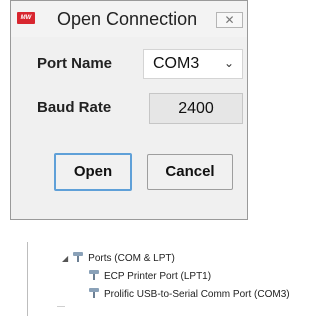  Describe the element at coordinates (197, 294) in the screenshot. I see `tree-item-label: Prolific USB-to-Serial Comm Port (COM3)` at that location.